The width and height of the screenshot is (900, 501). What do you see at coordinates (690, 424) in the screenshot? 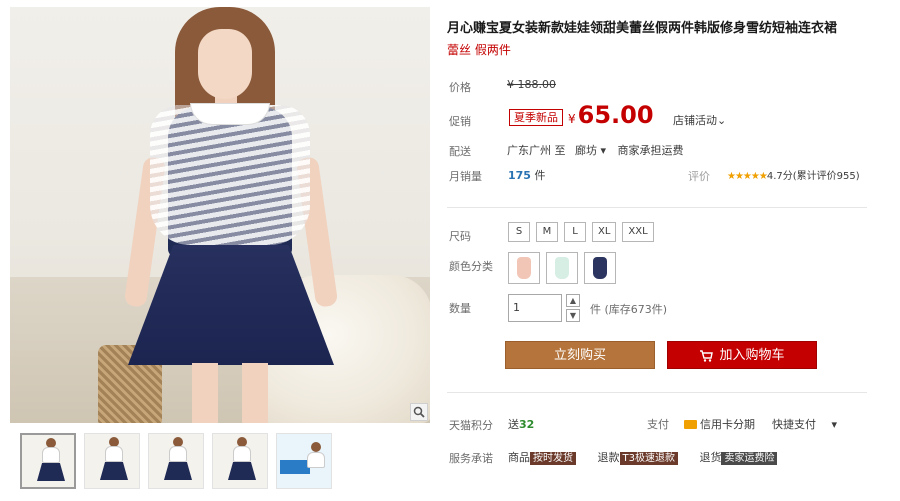
I see `credit-card-icon` at bounding box center [690, 424].